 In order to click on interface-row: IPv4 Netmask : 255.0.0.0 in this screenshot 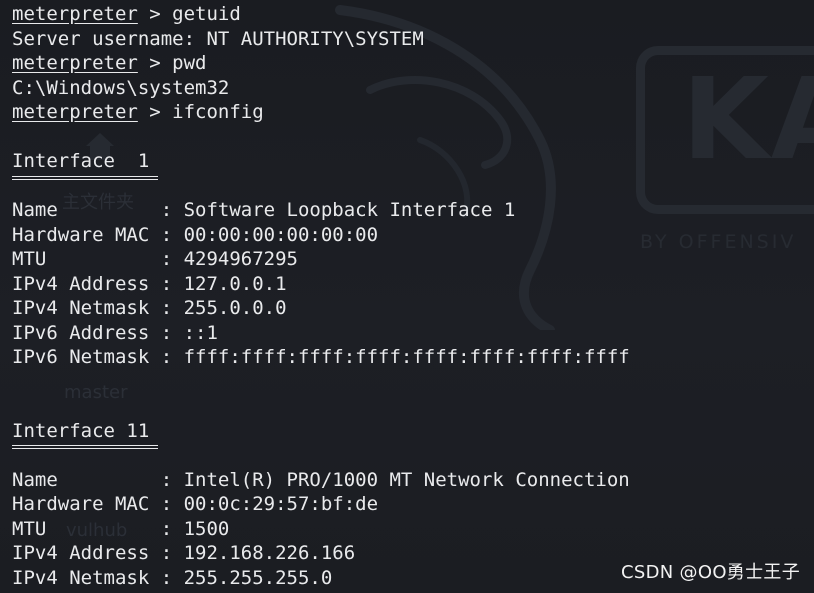, I will do `click(149, 308)`.